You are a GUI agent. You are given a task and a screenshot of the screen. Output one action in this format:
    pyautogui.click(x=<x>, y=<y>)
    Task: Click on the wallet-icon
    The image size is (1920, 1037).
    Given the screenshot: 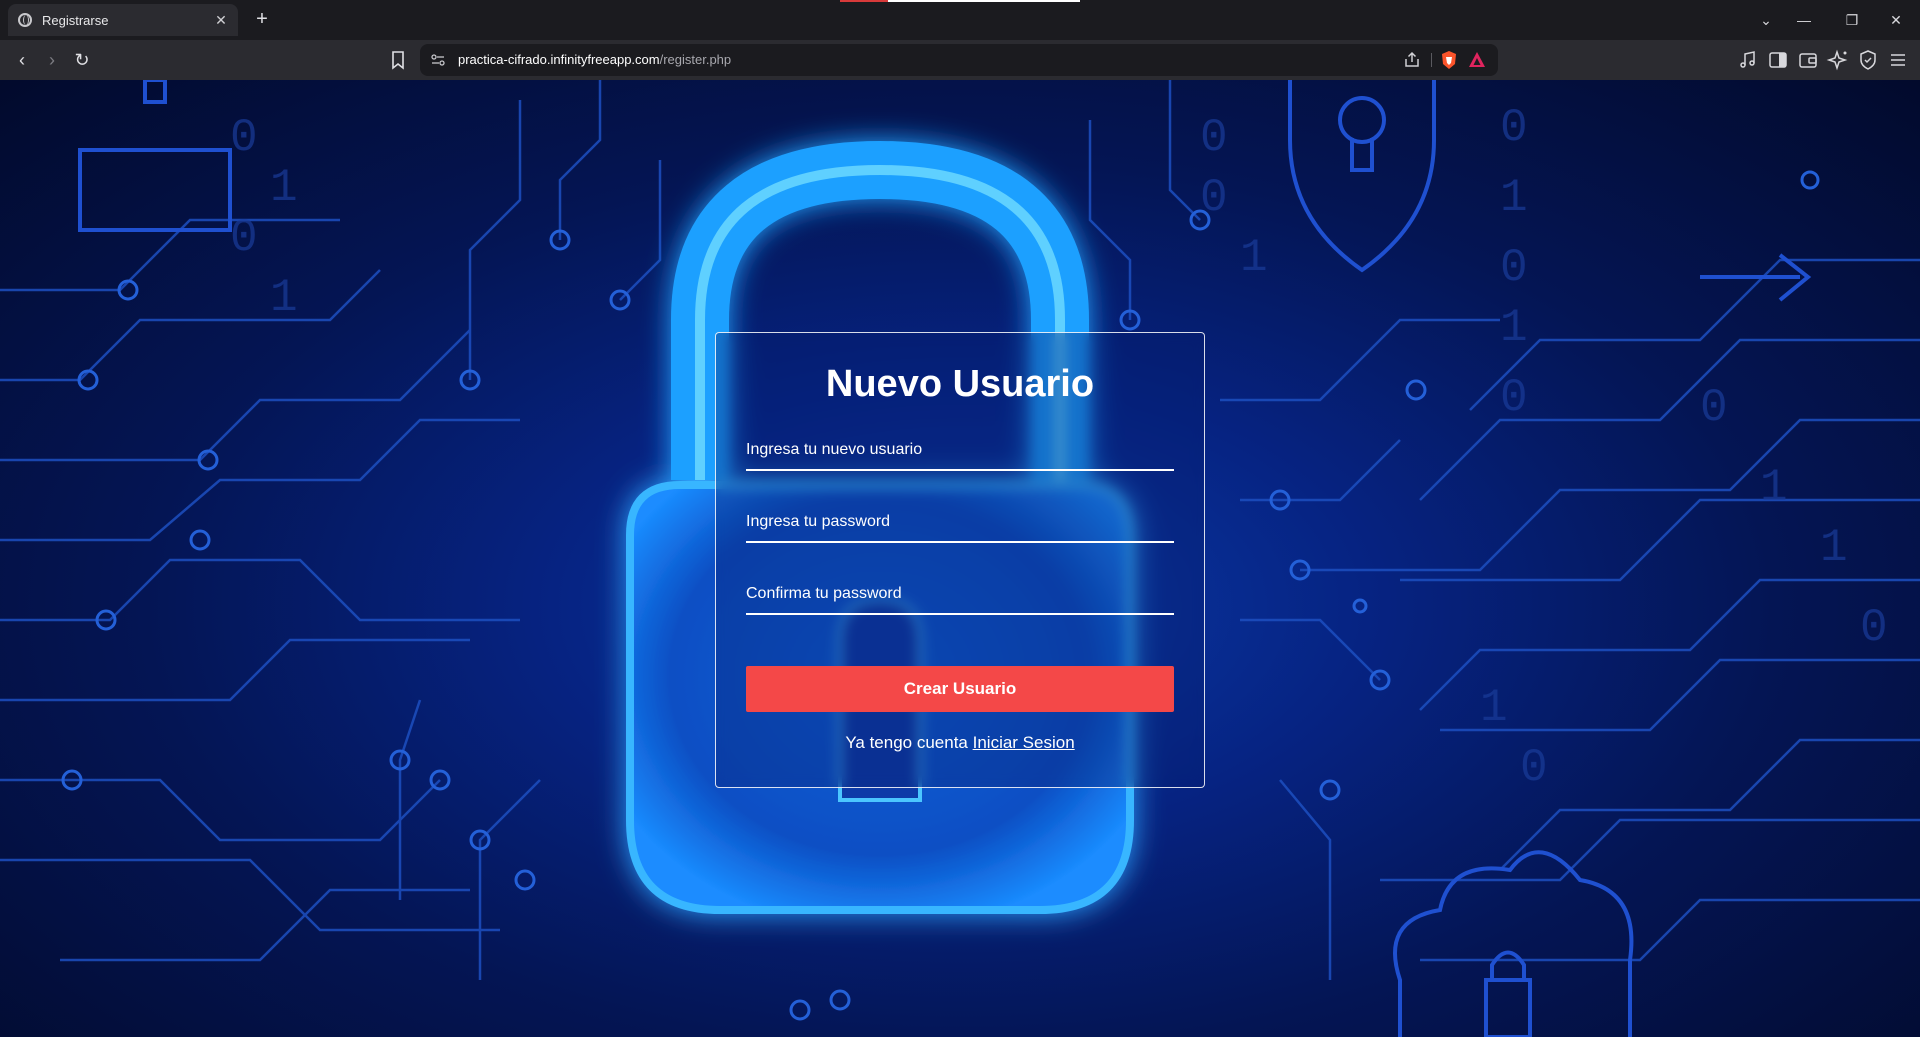 What is the action you would take?
    pyautogui.click(x=1808, y=60)
    